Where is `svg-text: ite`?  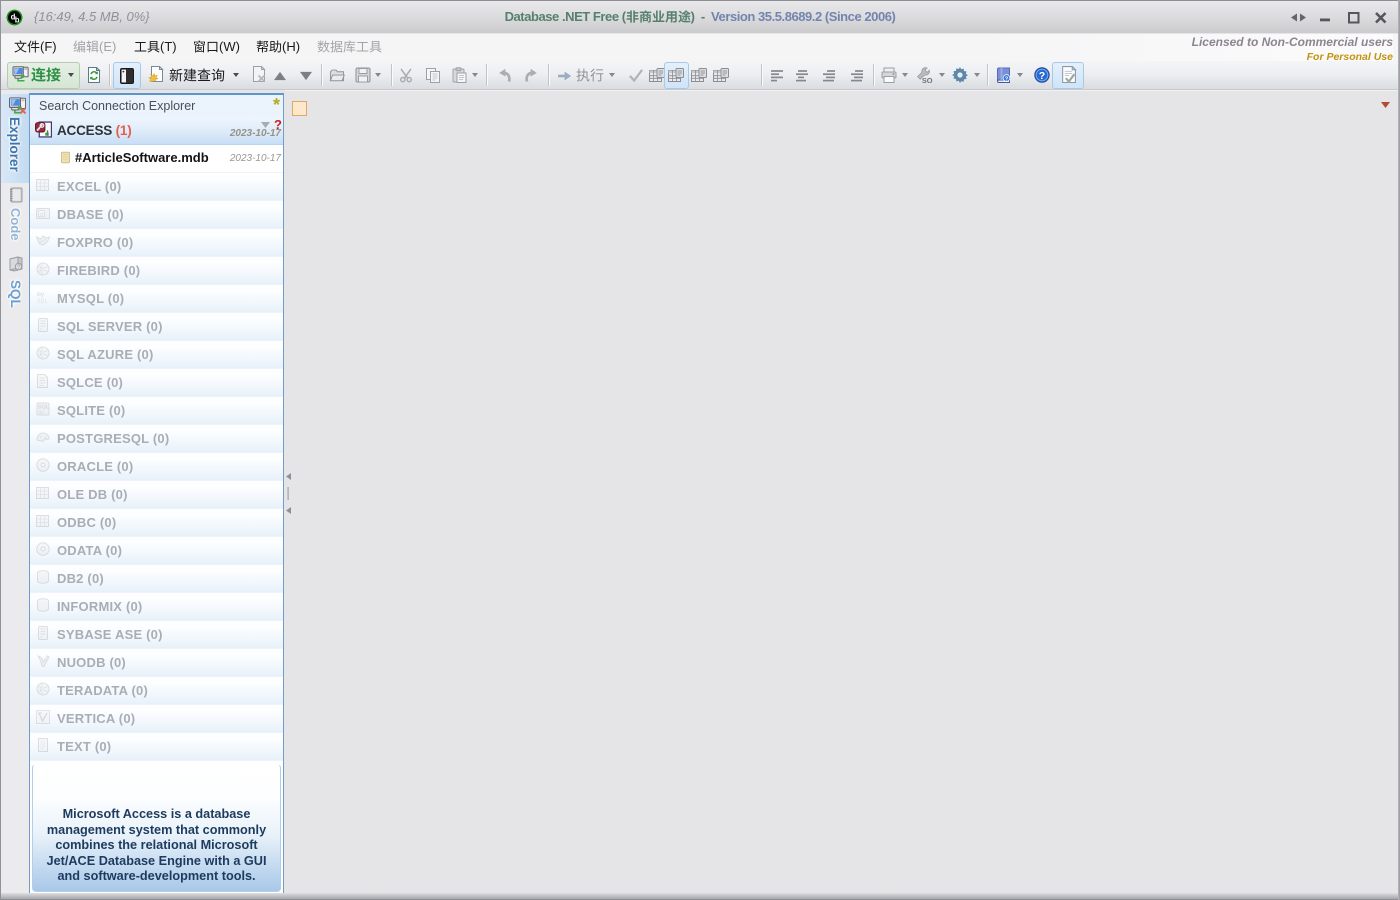 svg-text: ite is located at coordinates (42, 413).